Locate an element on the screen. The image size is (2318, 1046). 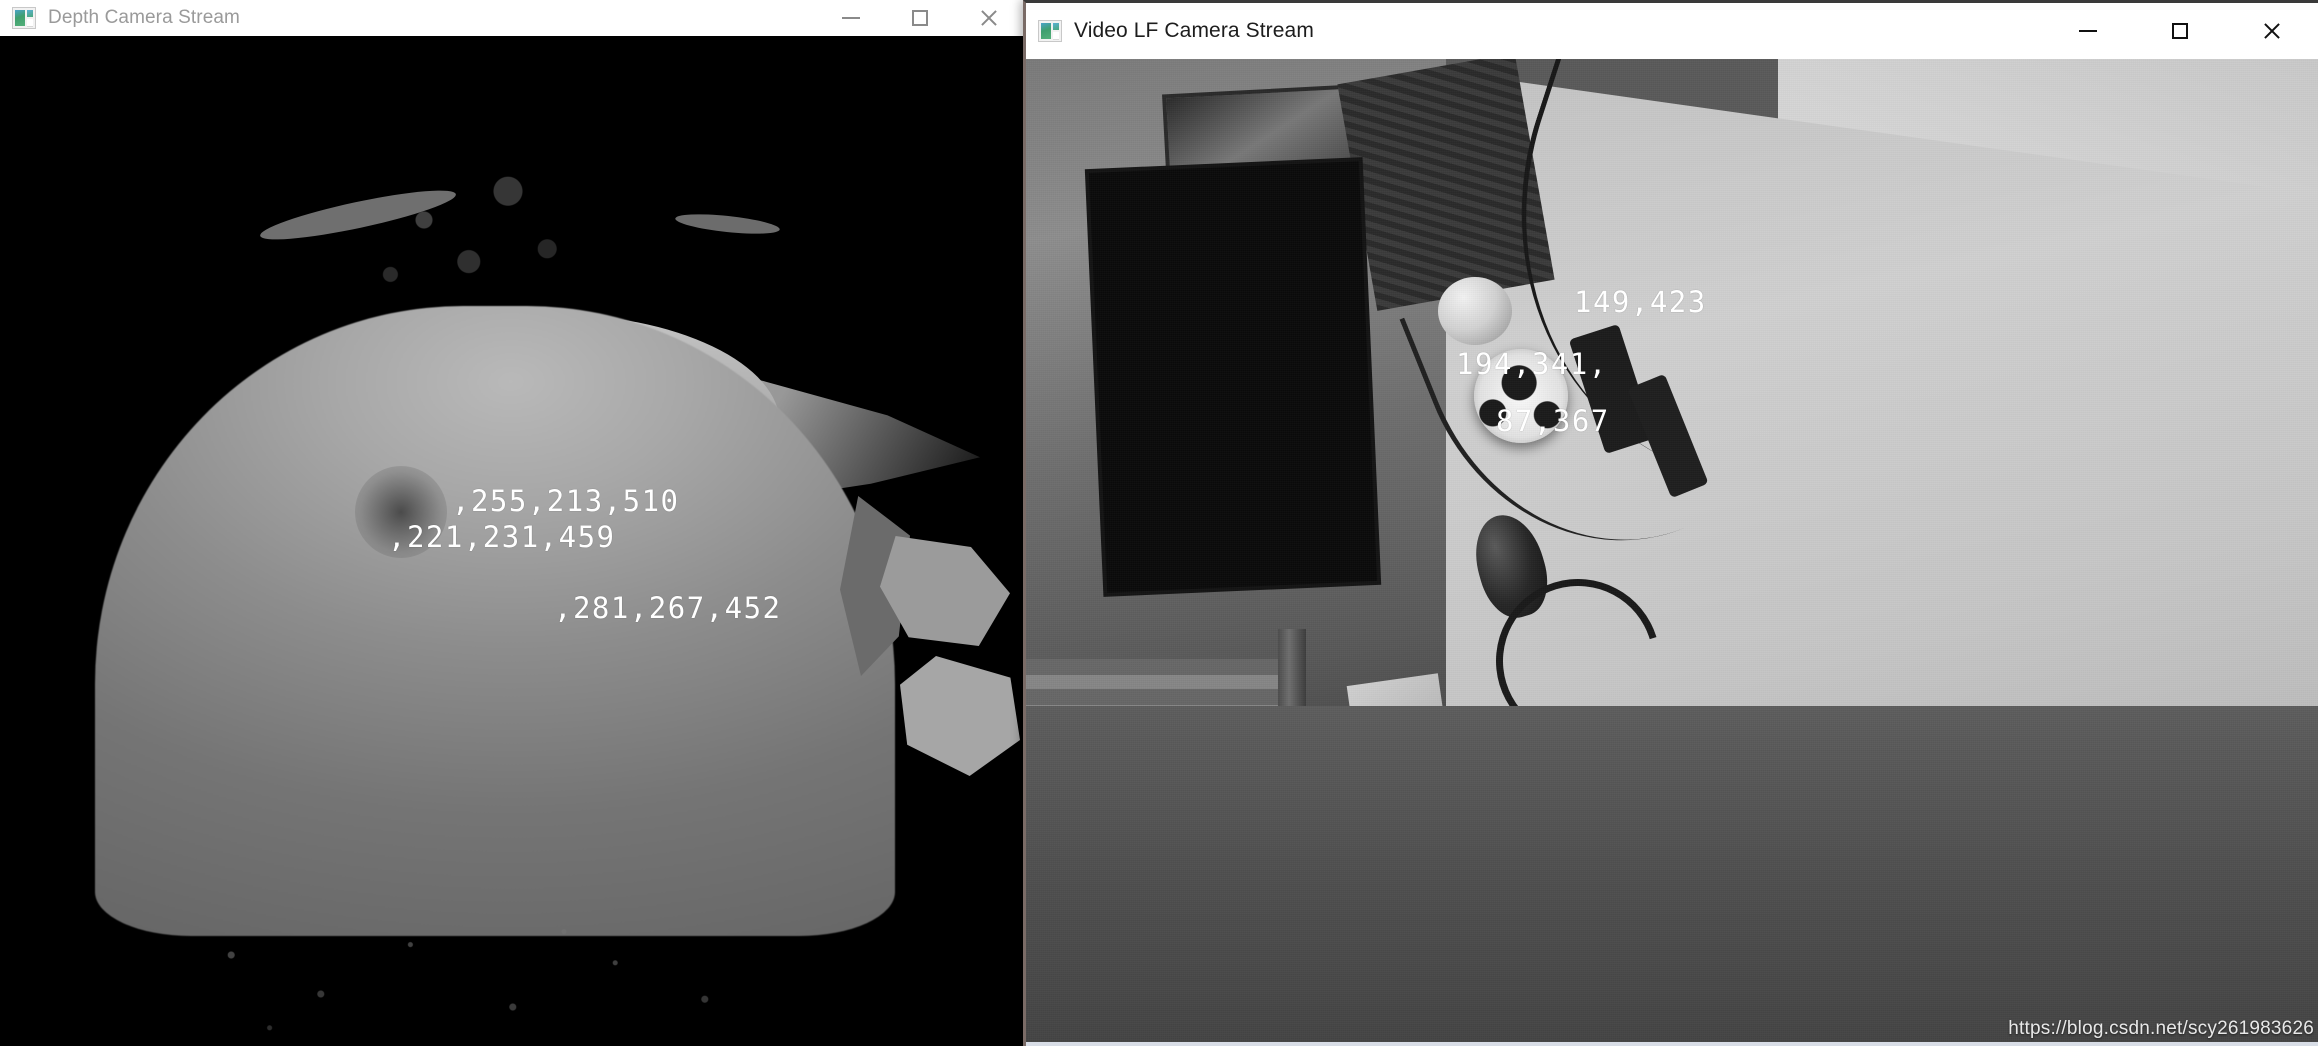
video-minimize-button is located at coordinates (2088, 31).